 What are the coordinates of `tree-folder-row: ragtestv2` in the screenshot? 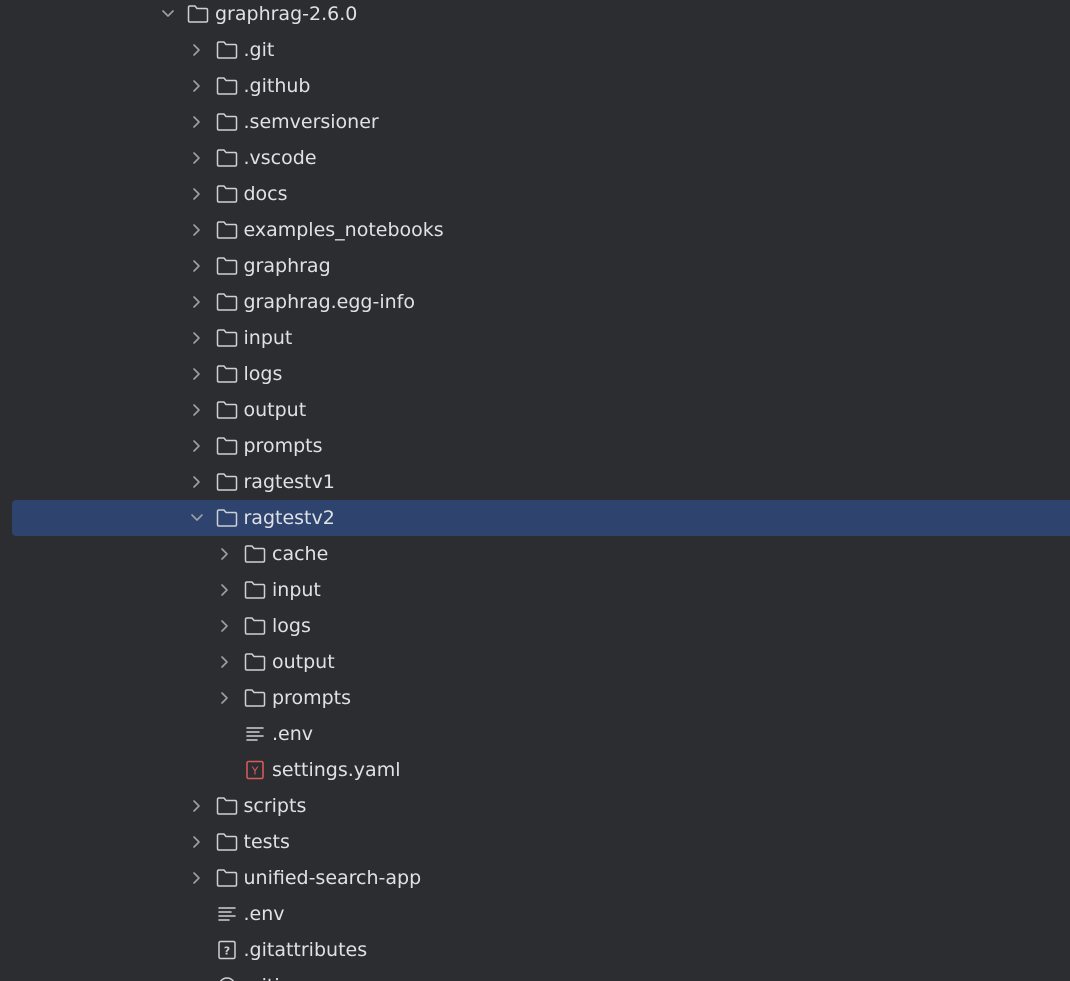 It's located at (535, 518).